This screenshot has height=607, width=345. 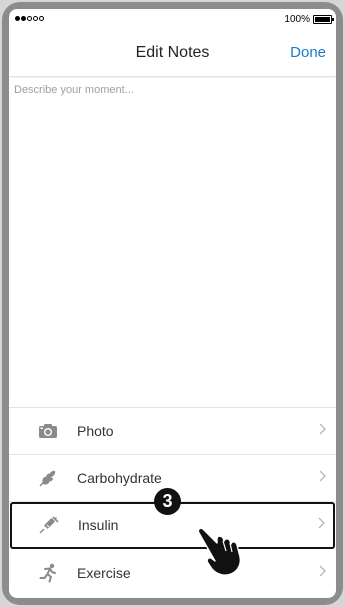 I want to click on battery-percent: 100%, so click(x=297, y=19).